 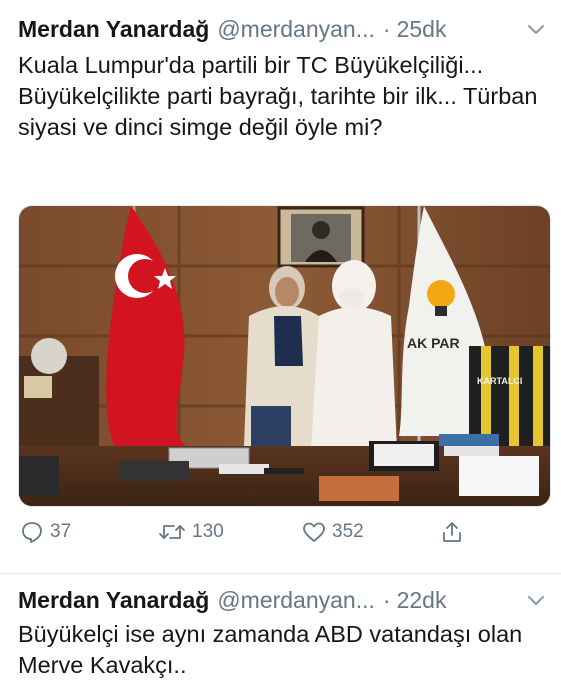 What do you see at coordinates (255, 535) in the screenshot?
I see `tweet-actions: 37 130 352` at bounding box center [255, 535].